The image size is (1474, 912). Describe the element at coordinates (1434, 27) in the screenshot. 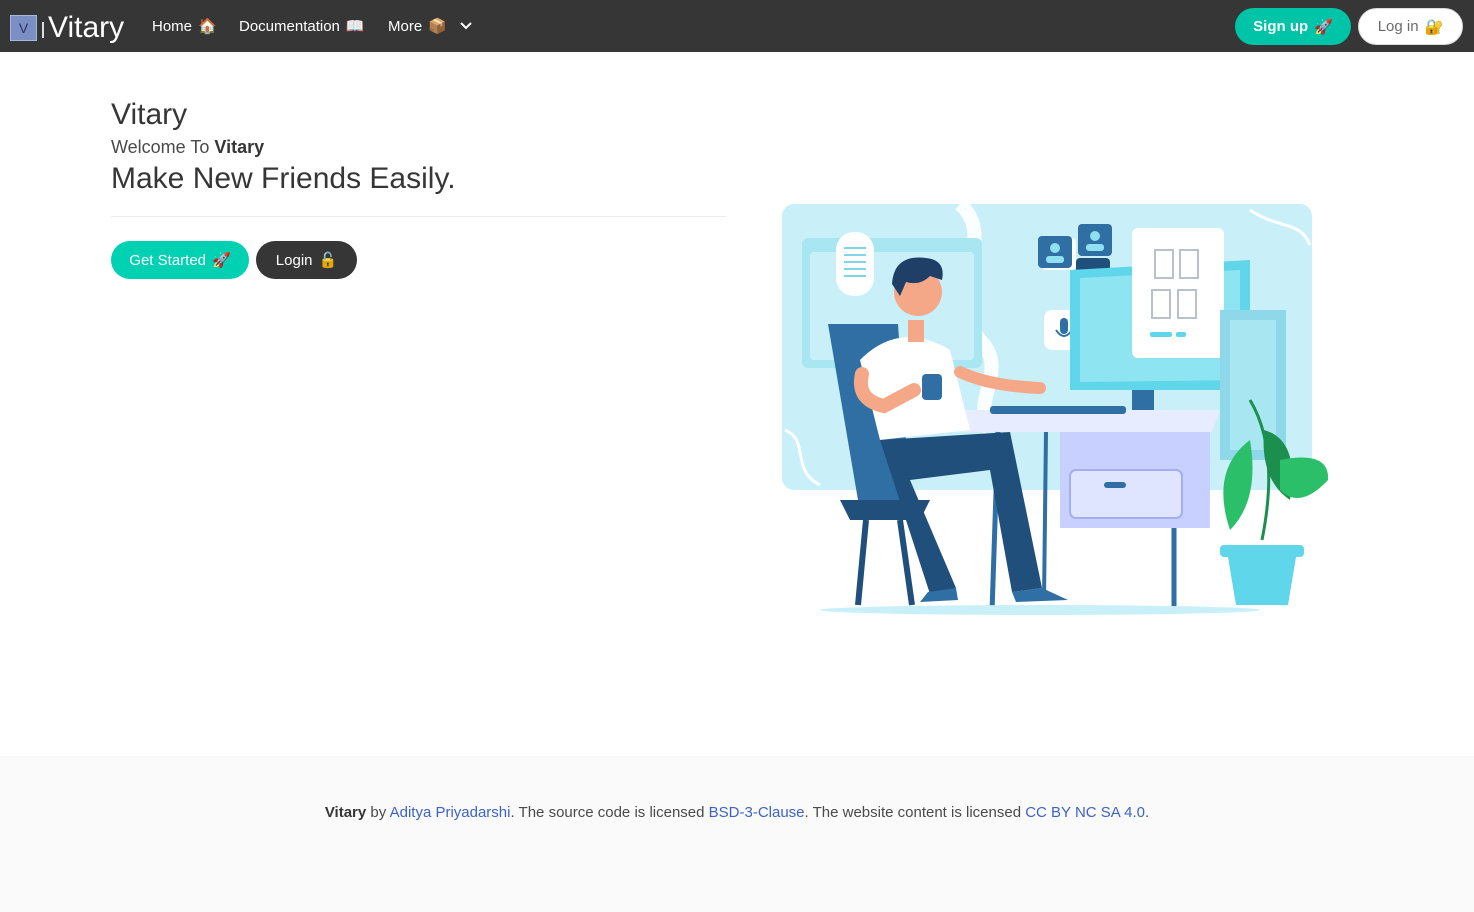

I see `lock-key-icon: 🔐` at that location.